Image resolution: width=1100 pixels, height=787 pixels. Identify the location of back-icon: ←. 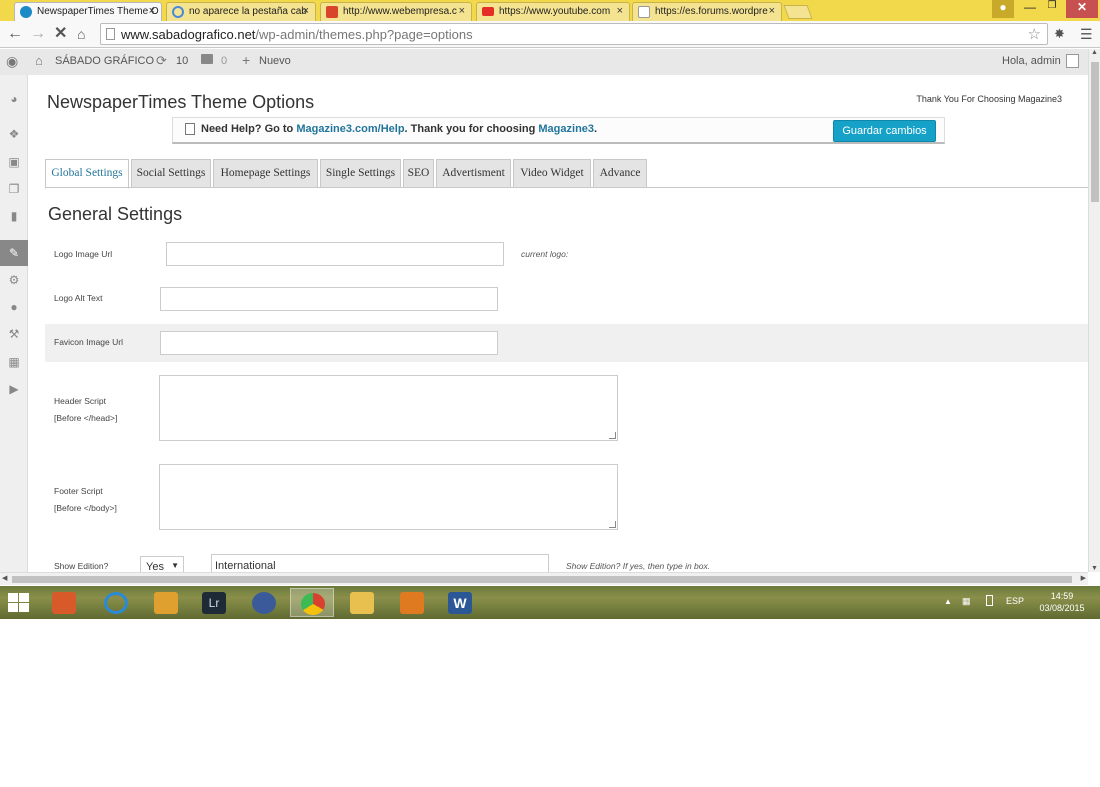
(15, 34).